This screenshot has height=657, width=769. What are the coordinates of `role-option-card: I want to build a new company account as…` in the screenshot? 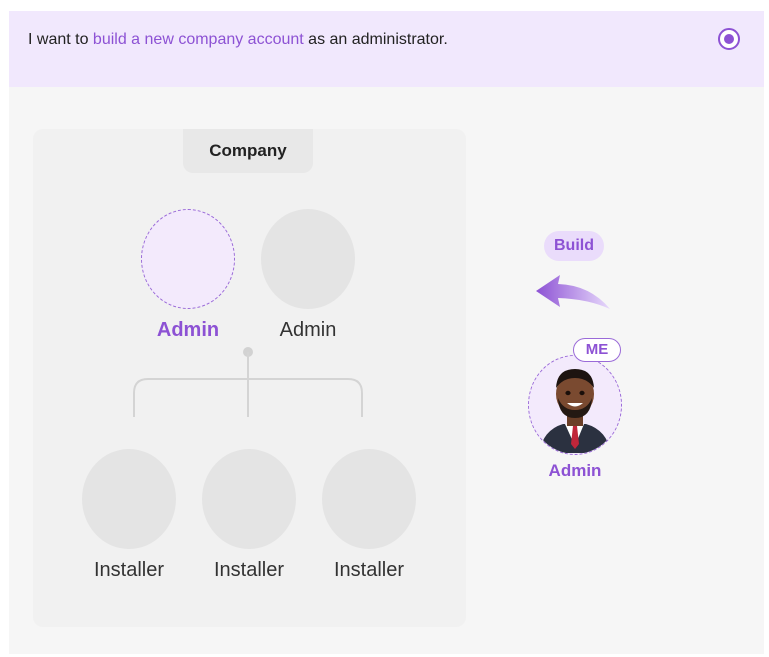 It's located at (386, 49).